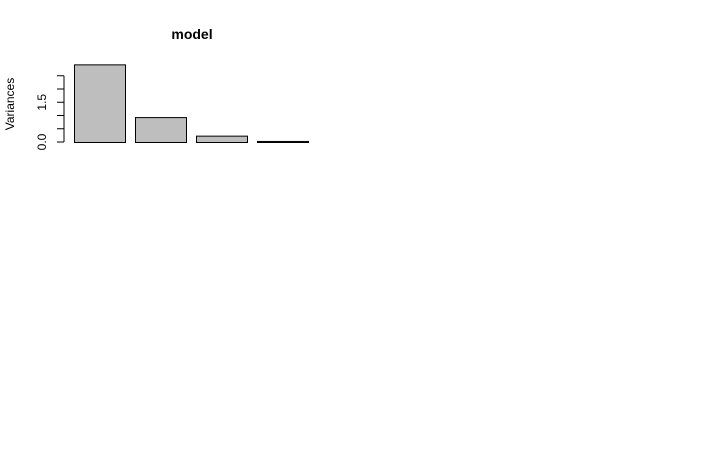 The height and width of the screenshot is (454, 704). What do you see at coordinates (42, 102) in the screenshot?
I see `y-tick-label: 1.5` at bounding box center [42, 102].